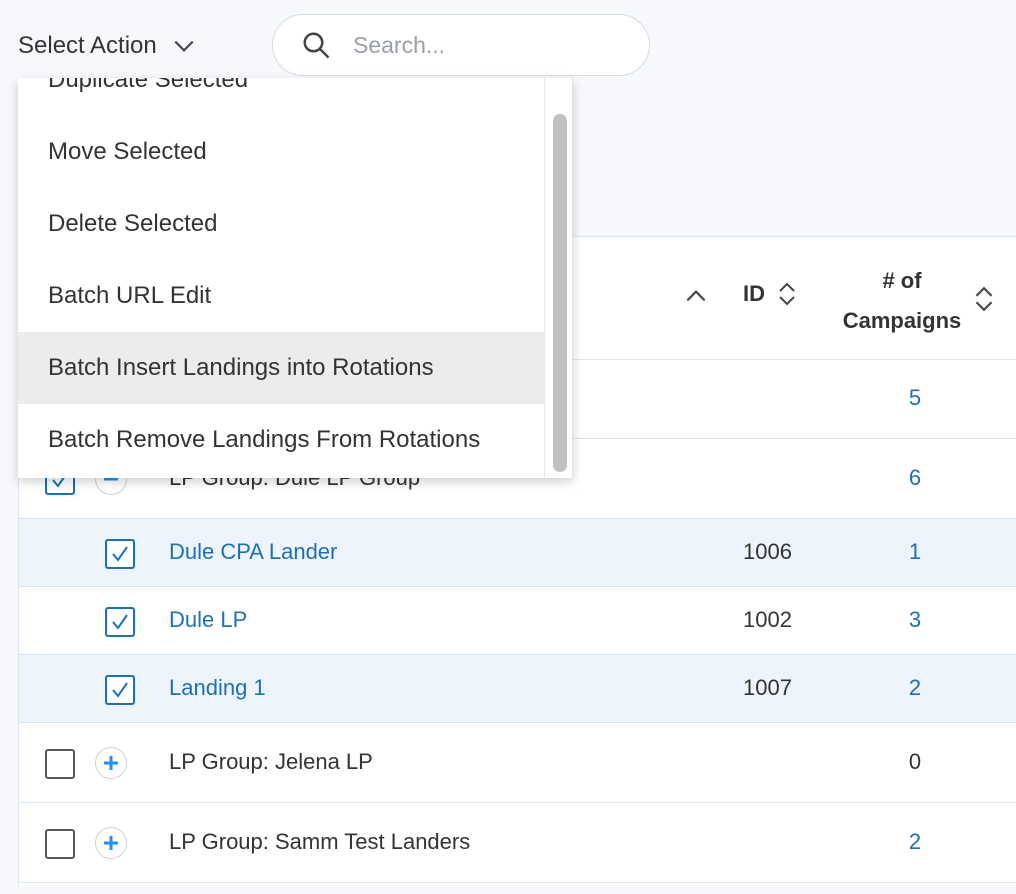 This screenshot has height=894, width=1016. What do you see at coordinates (902, 301) in the screenshot?
I see `column-header-campaigns: # of Campaigns` at bounding box center [902, 301].